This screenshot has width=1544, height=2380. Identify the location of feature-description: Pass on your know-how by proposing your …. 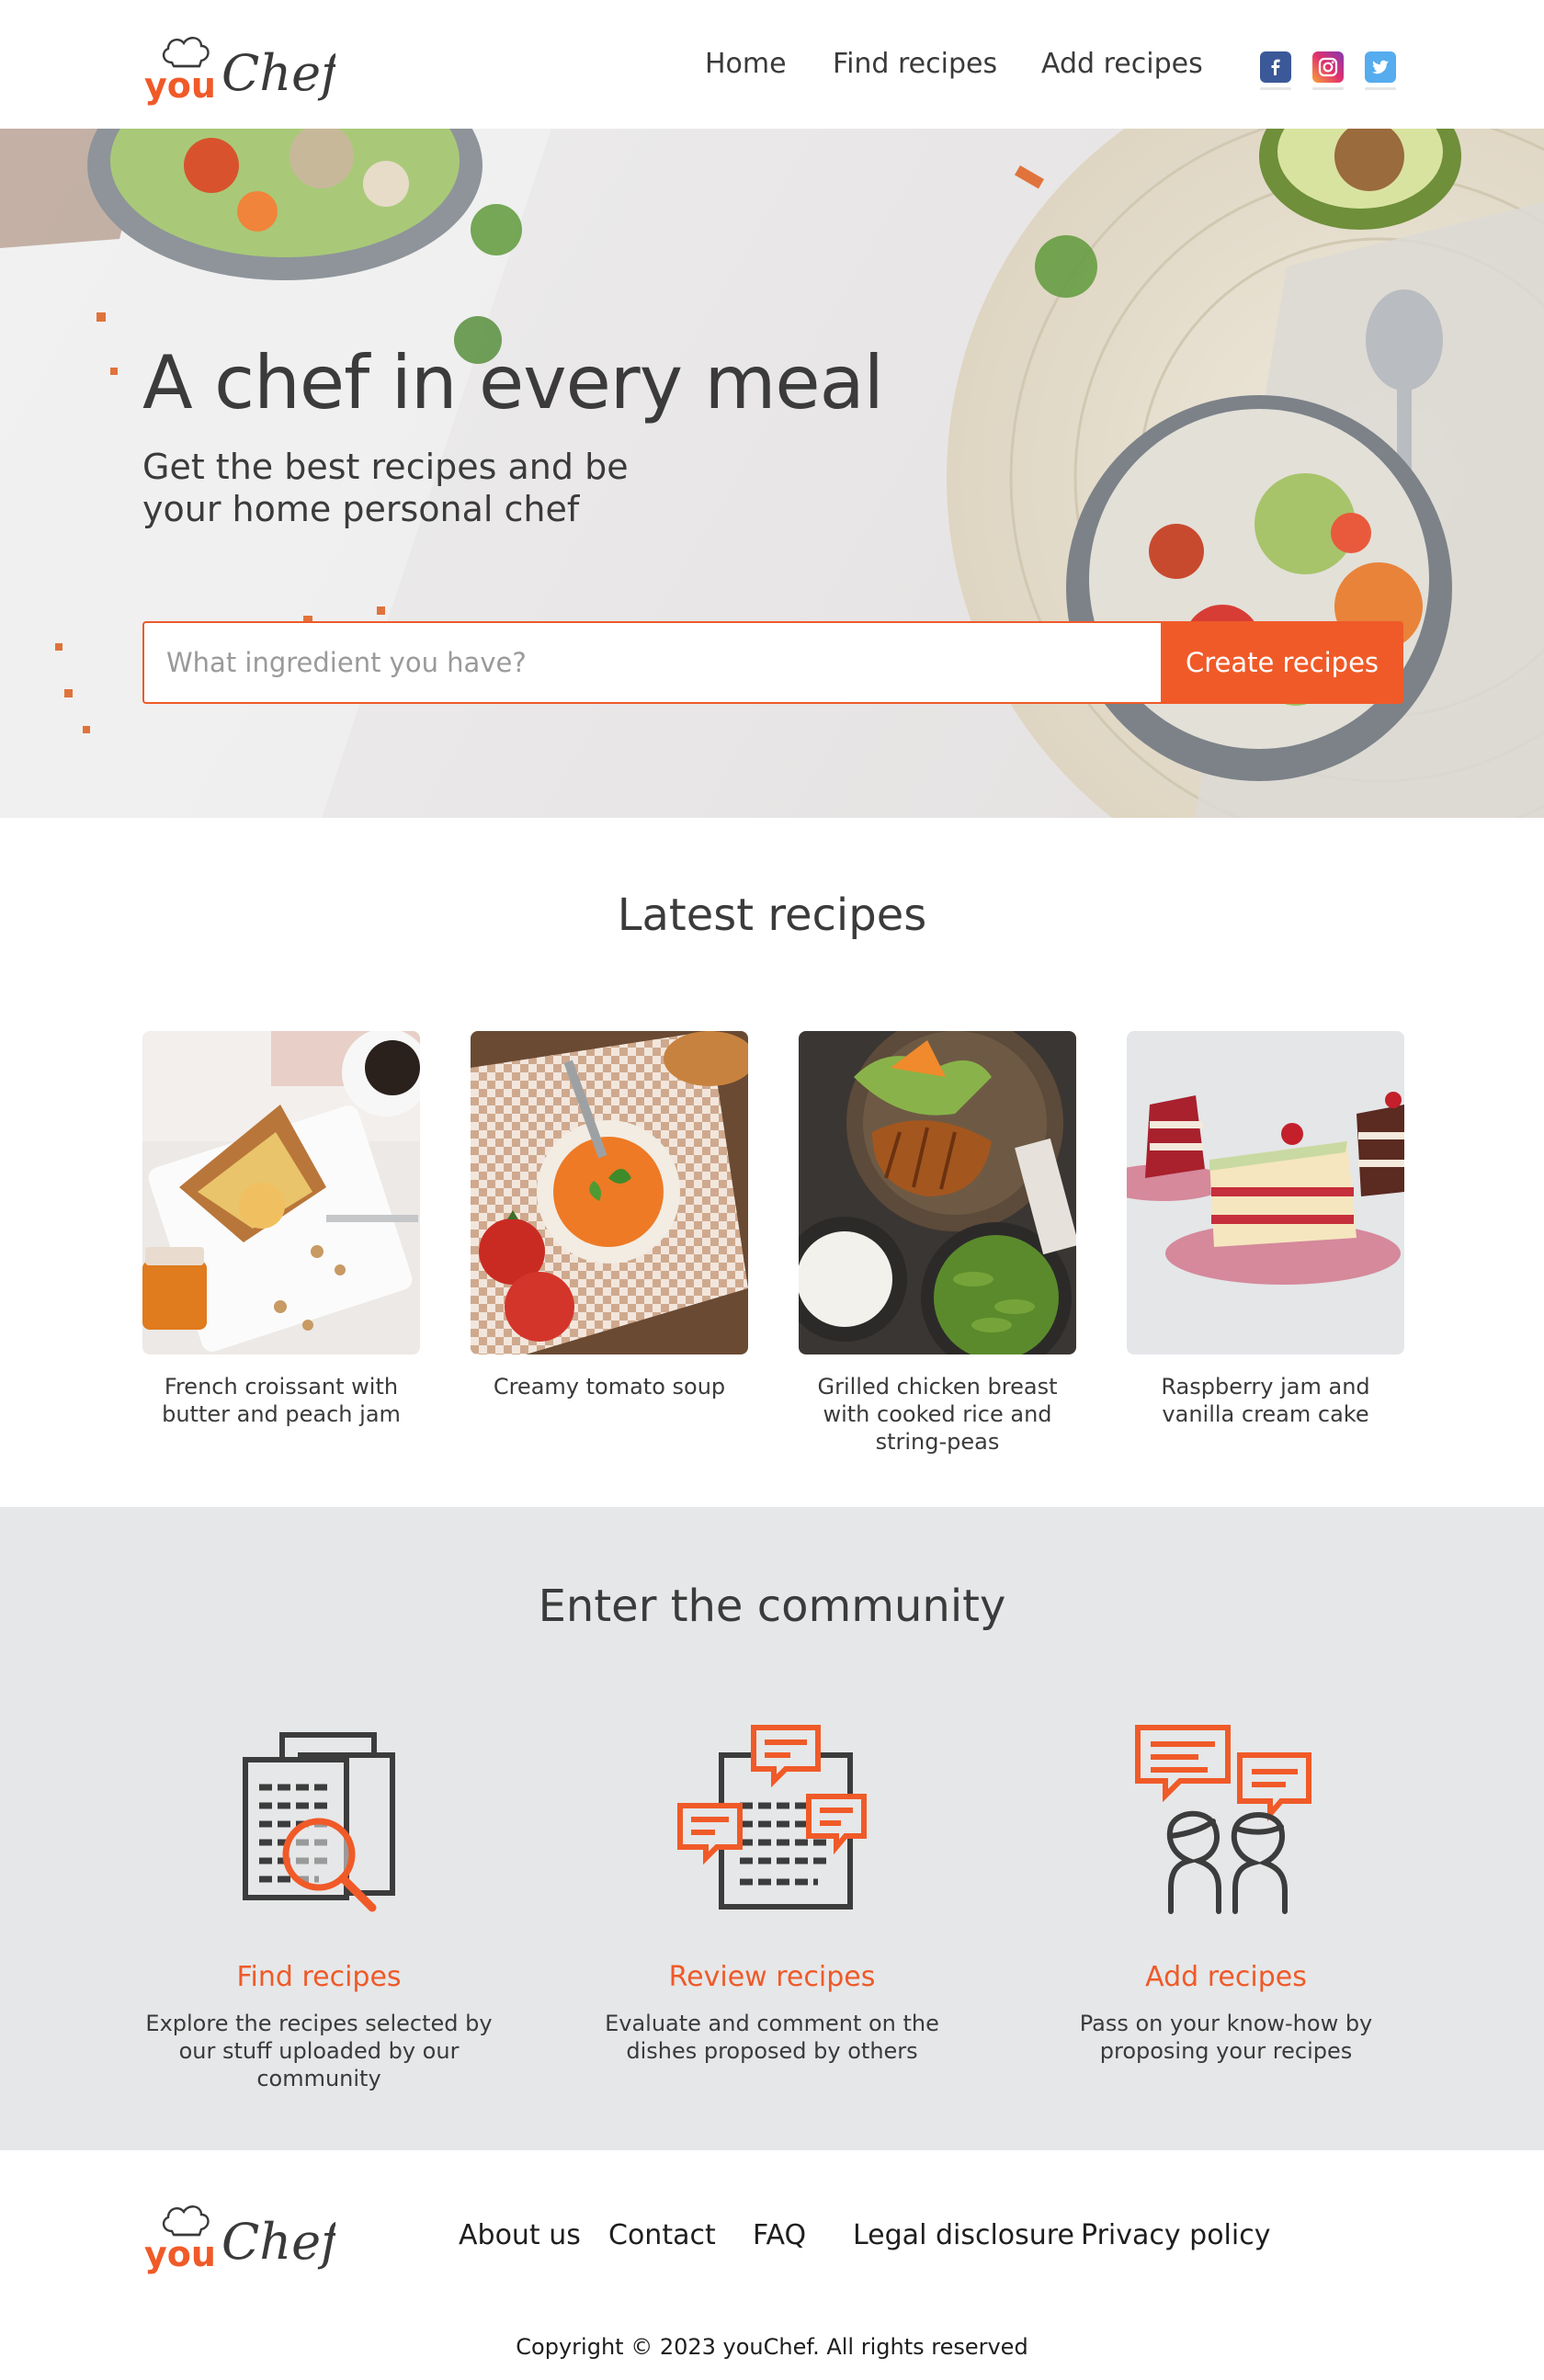
(1226, 2037).